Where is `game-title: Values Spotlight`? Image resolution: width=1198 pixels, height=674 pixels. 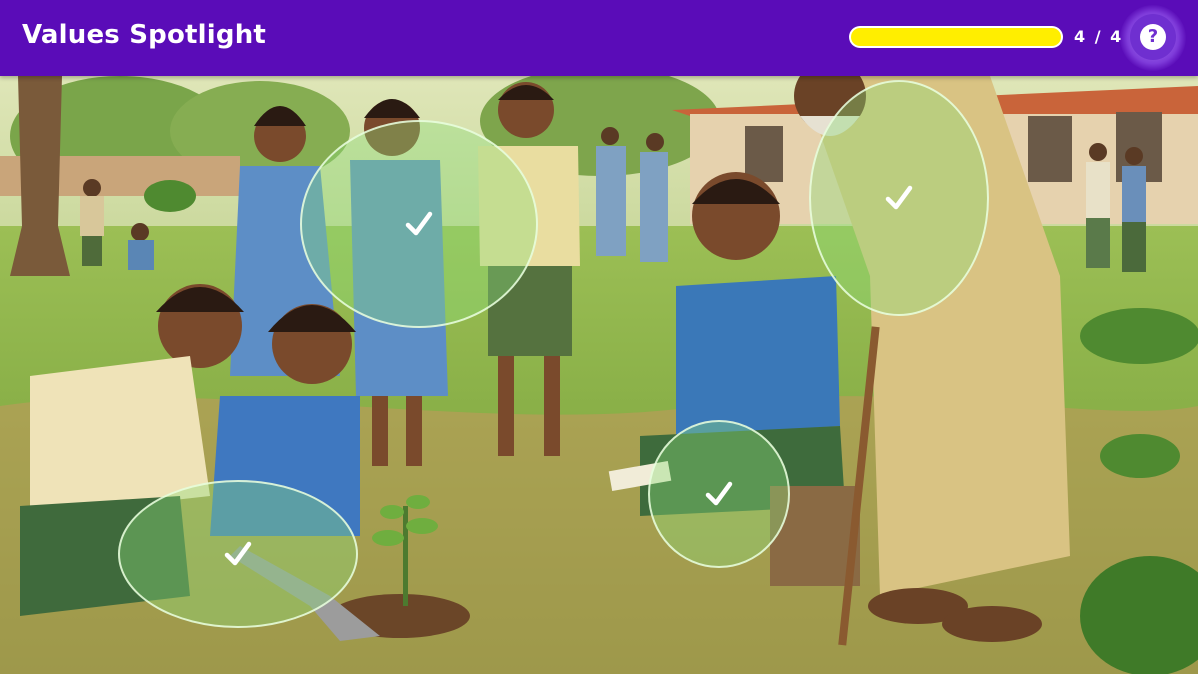 game-title: Values Spotlight is located at coordinates (144, 35).